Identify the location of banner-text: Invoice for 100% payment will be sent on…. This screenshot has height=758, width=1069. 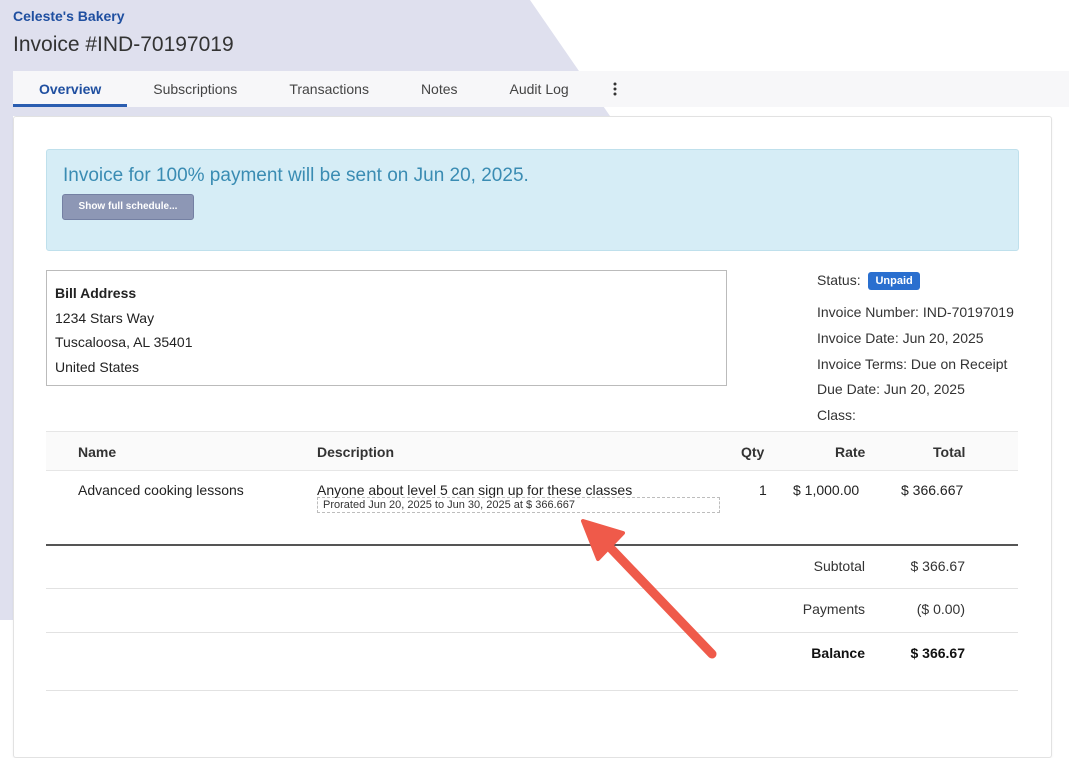
(296, 175).